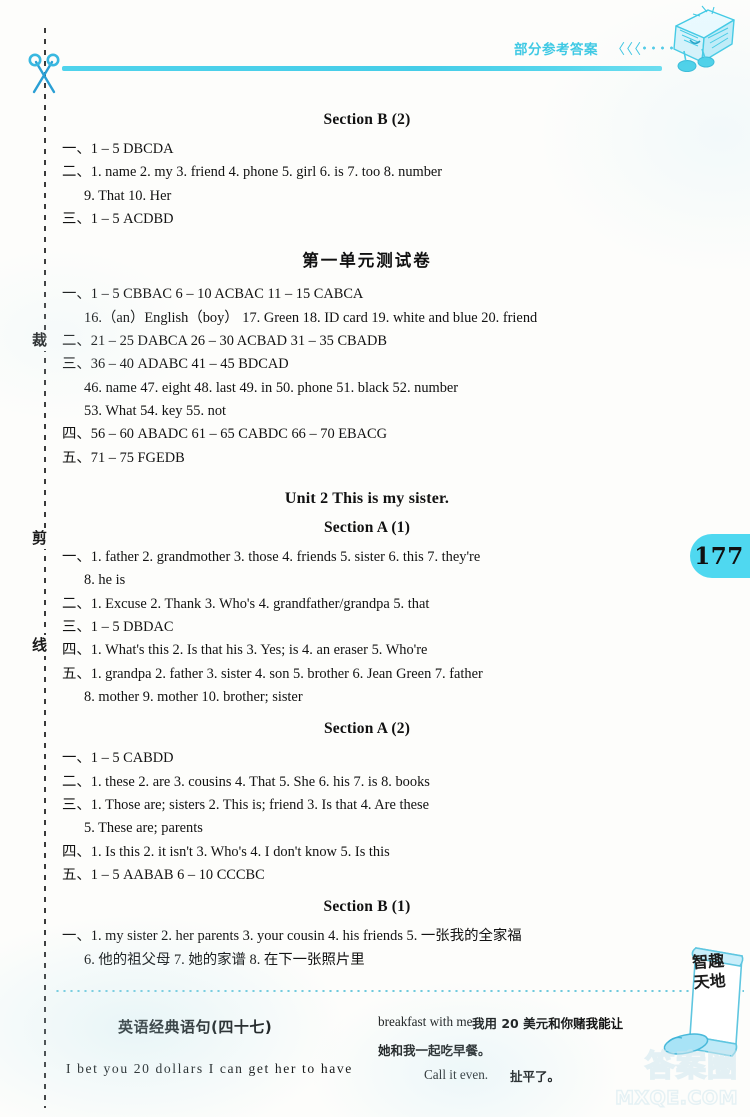 Image resolution: width=750 pixels, height=1117 pixels. I want to click on cut-line-char-xian: 线, so click(40, 645).